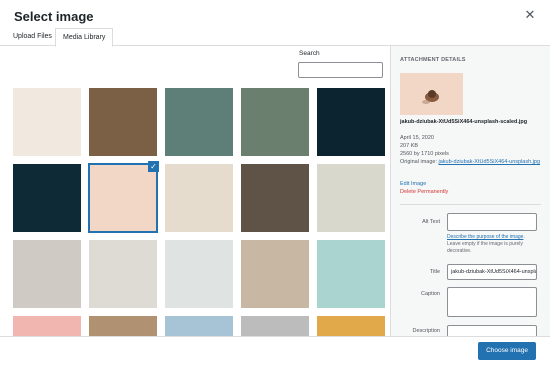  What do you see at coordinates (426, 331) in the screenshot?
I see `description-label: Description` at bounding box center [426, 331].